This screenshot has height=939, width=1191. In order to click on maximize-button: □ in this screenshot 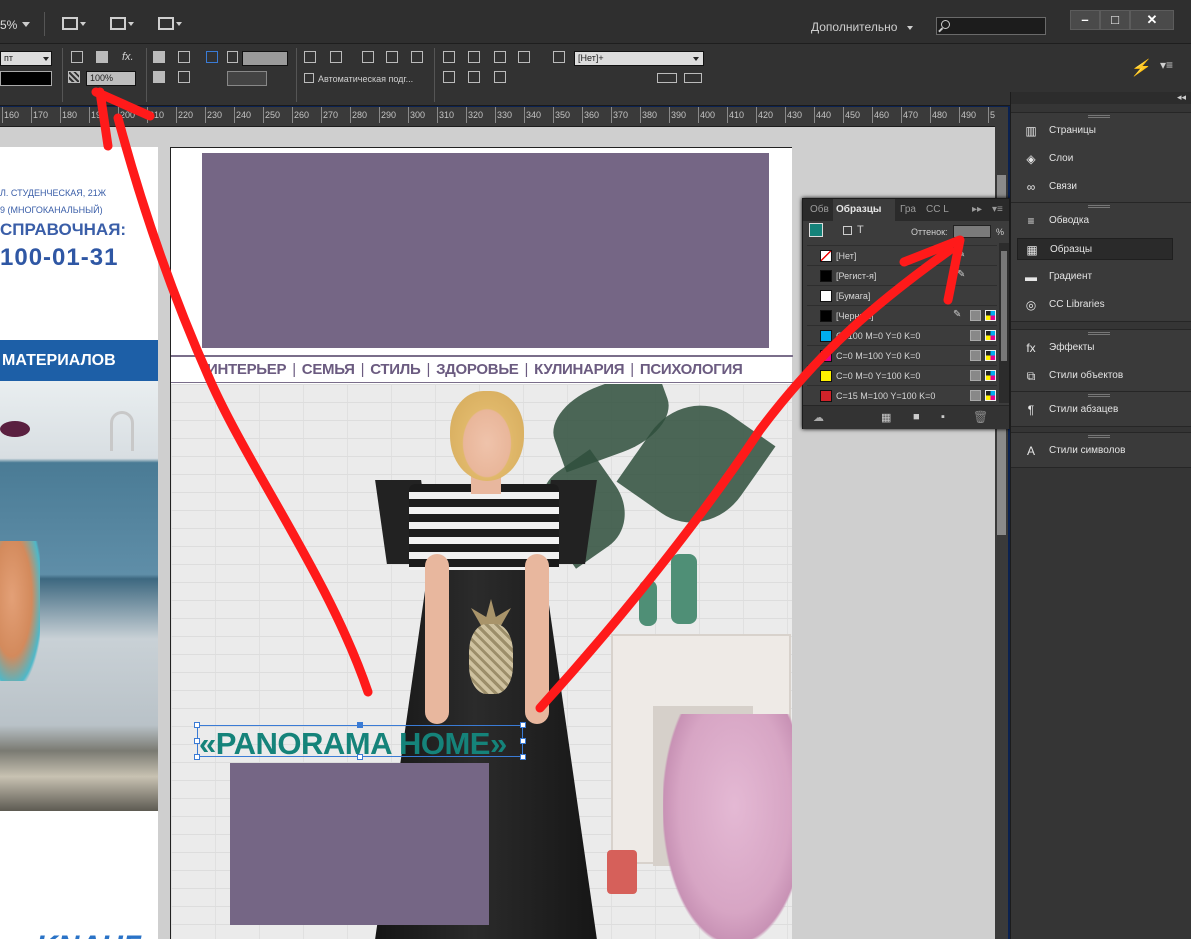, I will do `click(1115, 20)`.